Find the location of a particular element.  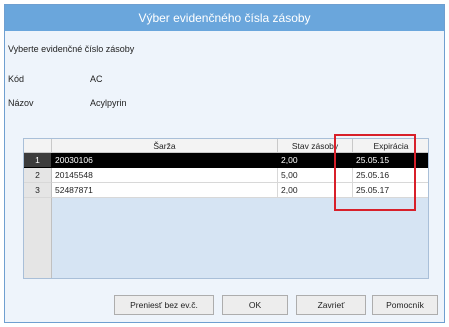

header-sarza: Šarža is located at coordinates (165, 146).